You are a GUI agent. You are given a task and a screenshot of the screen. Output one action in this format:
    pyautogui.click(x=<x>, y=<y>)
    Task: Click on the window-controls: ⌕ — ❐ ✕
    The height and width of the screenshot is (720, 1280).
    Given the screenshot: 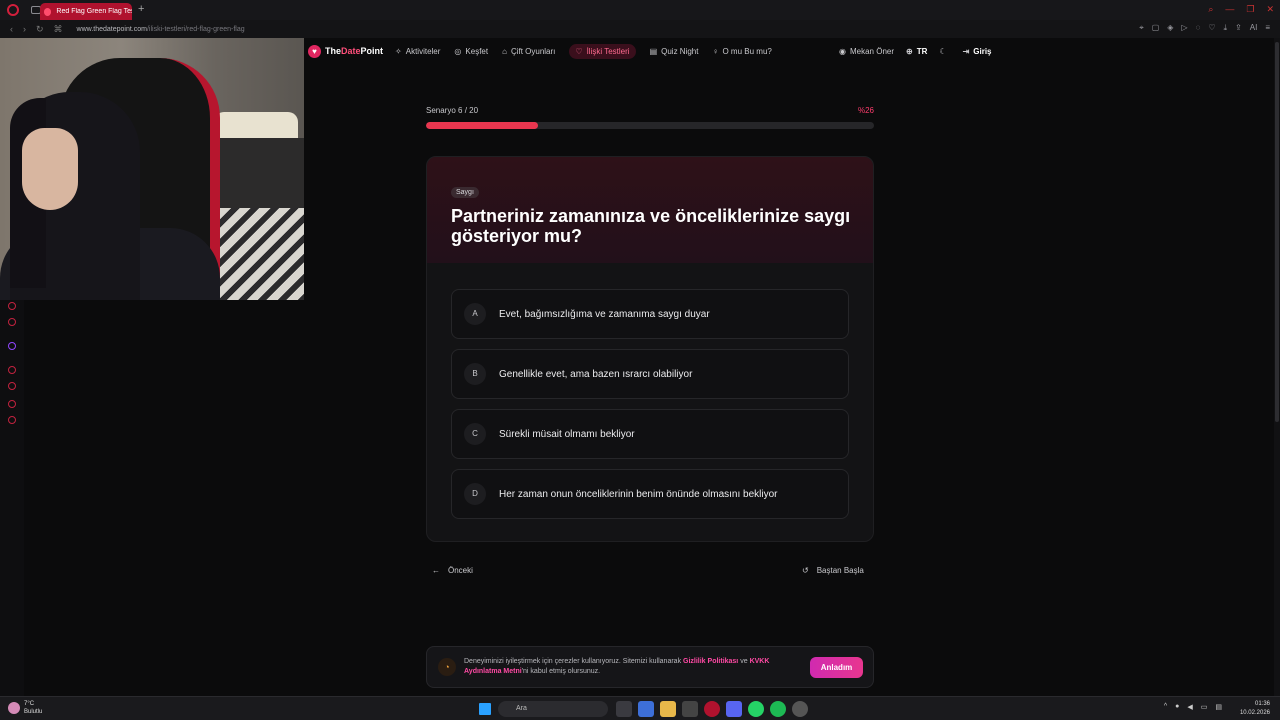 What is the action you would take?
    pyautogui.click(x=1241, y=9)
    